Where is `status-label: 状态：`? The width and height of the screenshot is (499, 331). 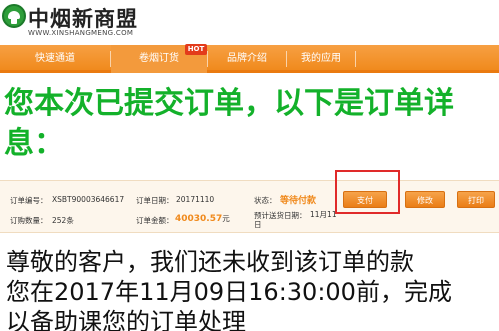 status-label: 状态： is located at coordinates (265, 200).